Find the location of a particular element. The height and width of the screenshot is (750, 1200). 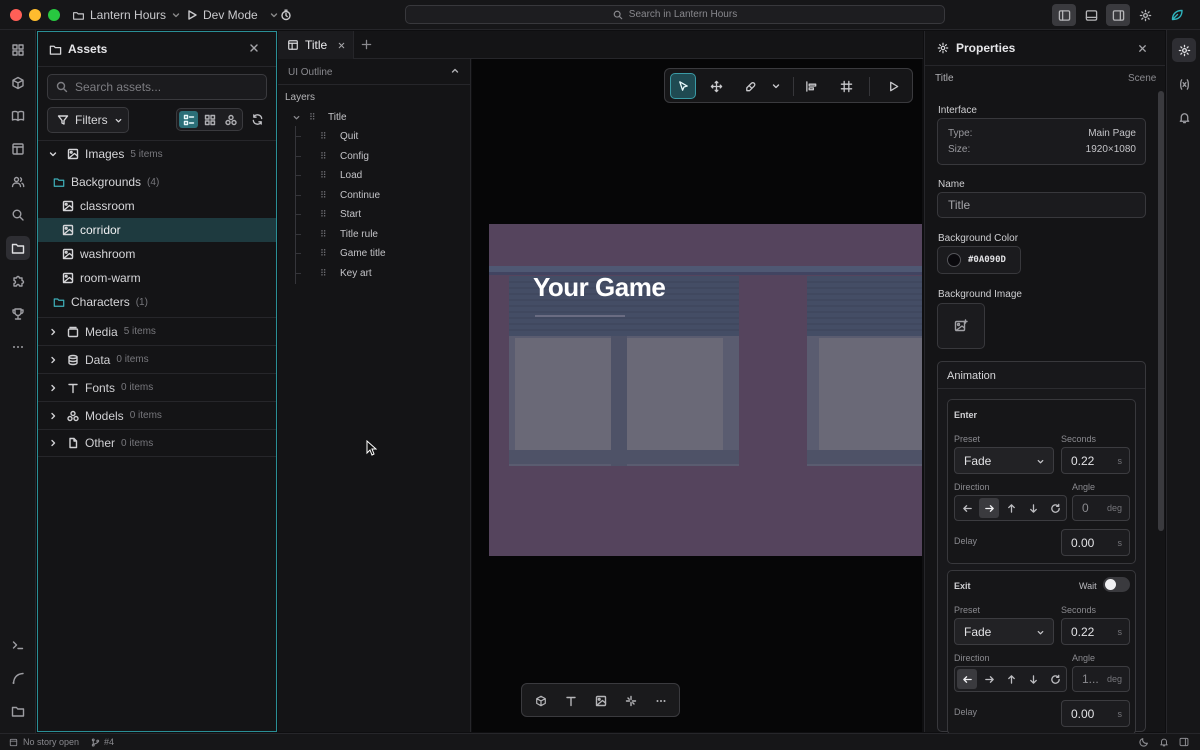

list-item-selected: corridor is located at coordinates (157, 230).